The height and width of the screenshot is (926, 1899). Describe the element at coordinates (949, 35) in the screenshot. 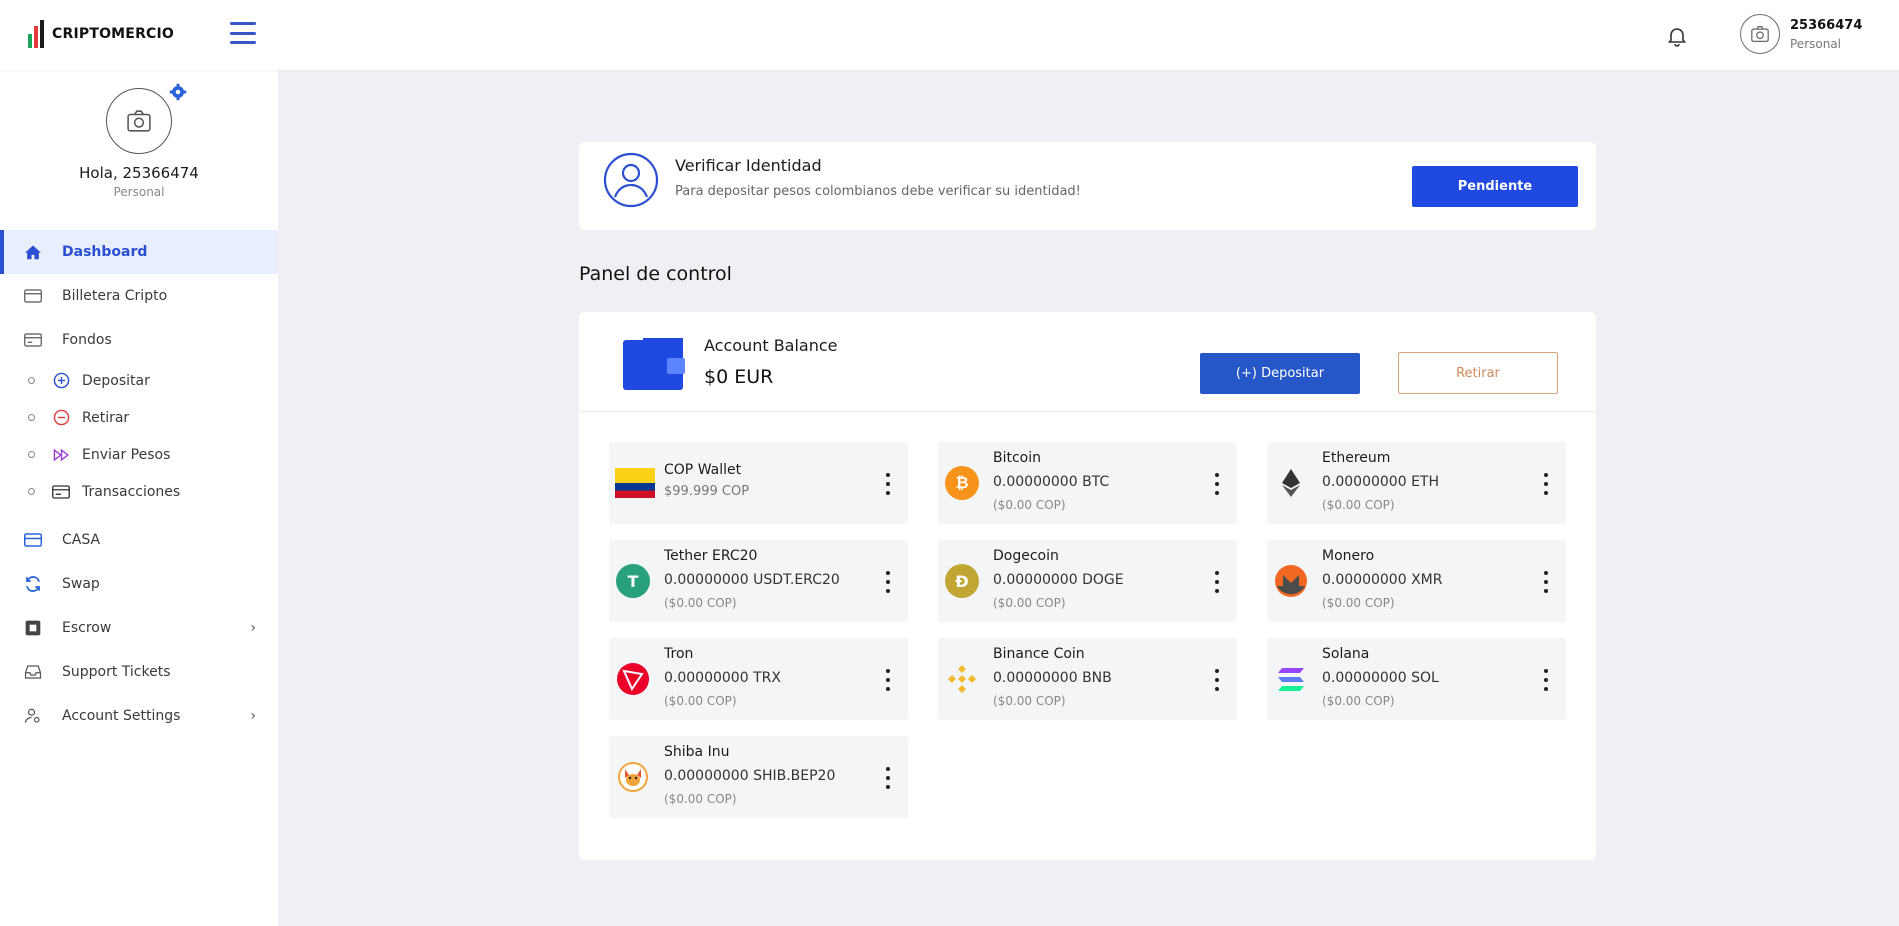

I see `top-header: CRIPTOMERCIO 25366474 Personal` at that location.